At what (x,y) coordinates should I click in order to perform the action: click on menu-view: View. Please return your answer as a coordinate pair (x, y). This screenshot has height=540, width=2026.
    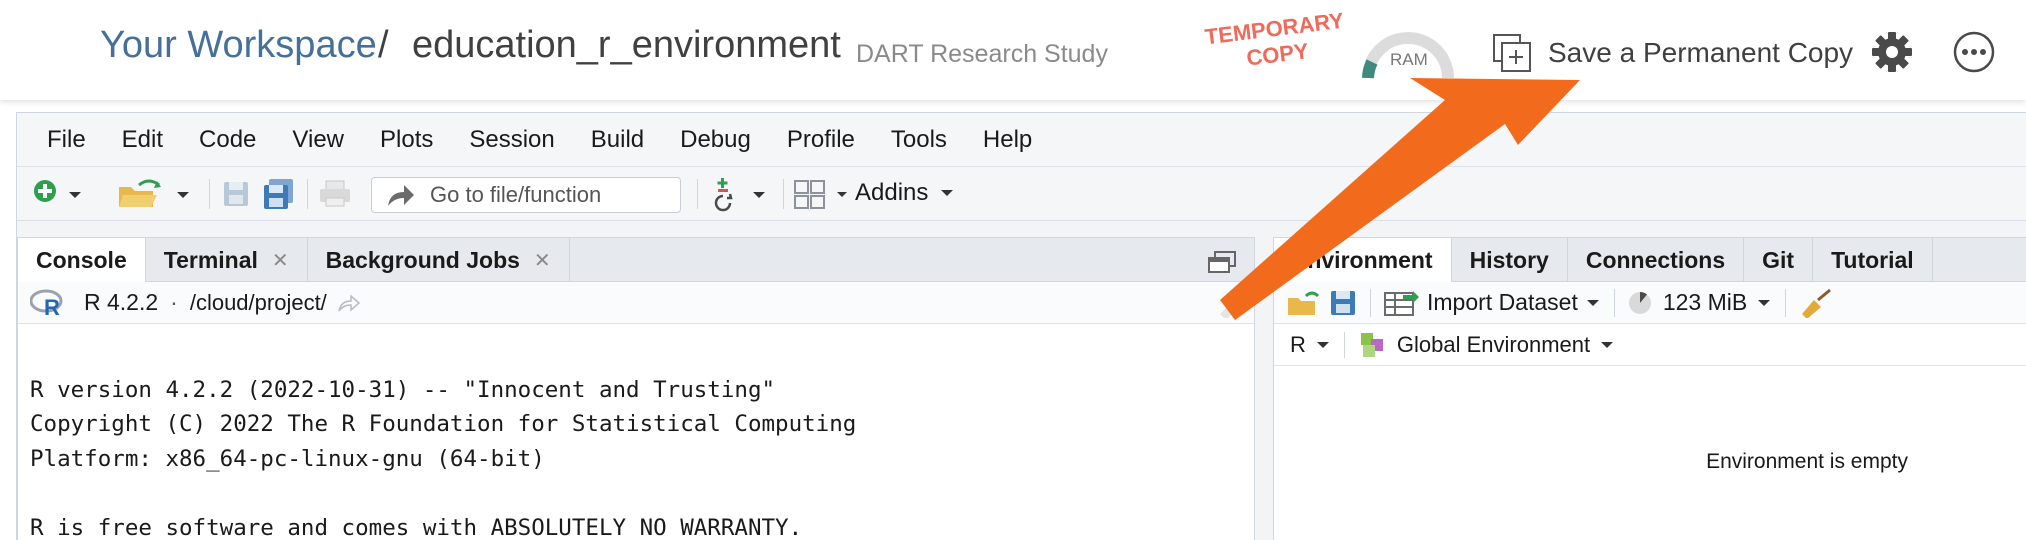
    Looking at the image, I should click on (318, 140).